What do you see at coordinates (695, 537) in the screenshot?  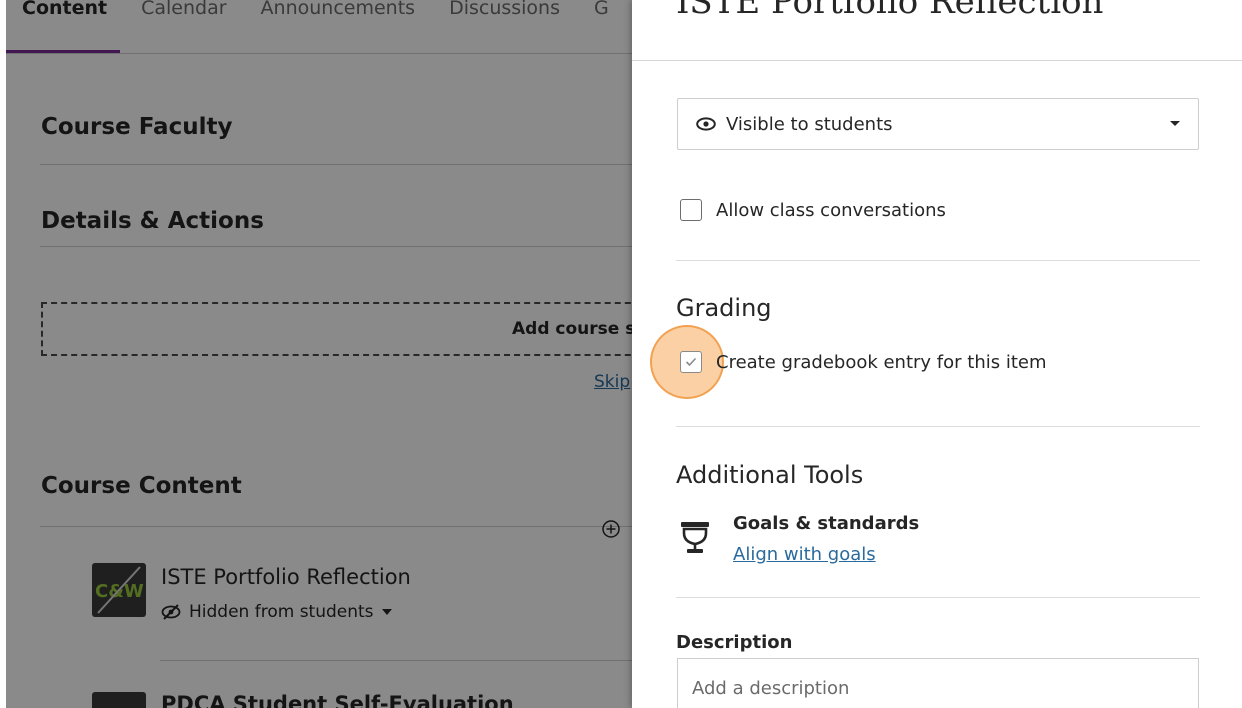 I see `trophy-icon` at bounding box center [695, 537].